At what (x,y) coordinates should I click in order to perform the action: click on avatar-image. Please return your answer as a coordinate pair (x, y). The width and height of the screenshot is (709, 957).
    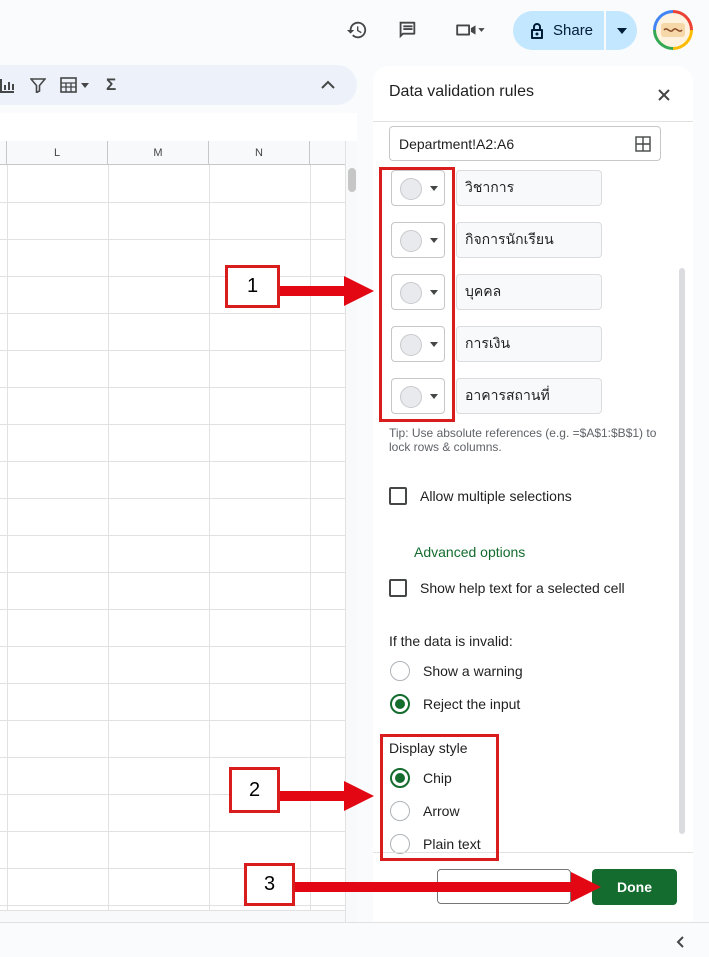
    Looking at the image, I should click on (673, 30).